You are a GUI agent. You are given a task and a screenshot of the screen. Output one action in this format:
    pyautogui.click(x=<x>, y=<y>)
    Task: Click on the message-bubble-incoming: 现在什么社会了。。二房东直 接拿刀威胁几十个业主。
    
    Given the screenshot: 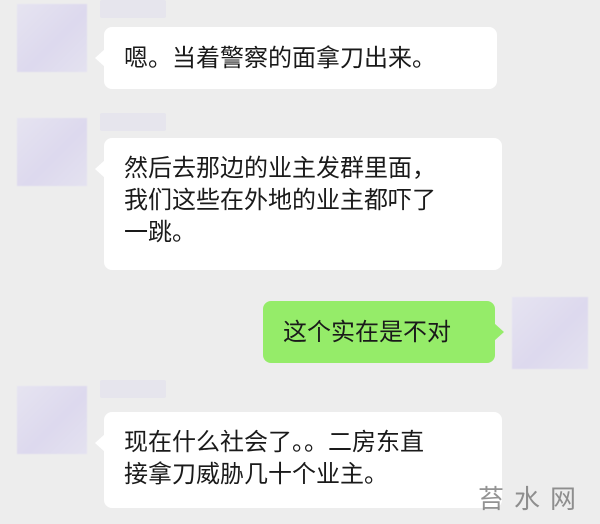 What is the action you would take?
    pyautogui.click(x=298, y=460)
    